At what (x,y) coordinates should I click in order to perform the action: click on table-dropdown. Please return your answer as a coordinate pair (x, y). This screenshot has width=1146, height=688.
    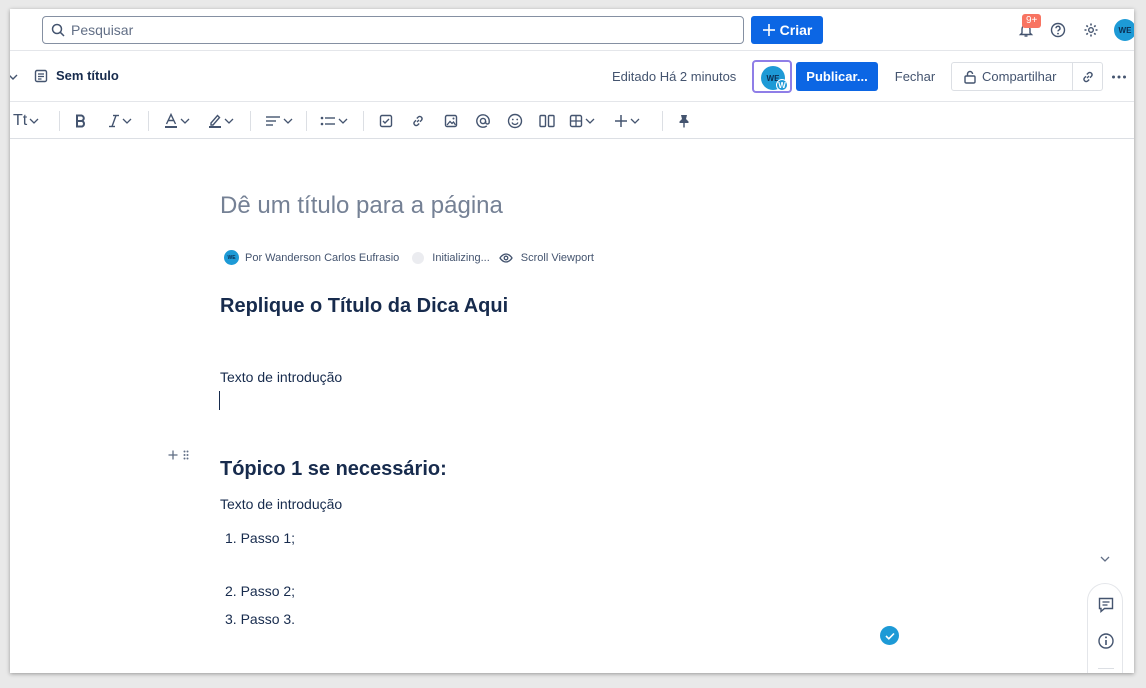
    Looking at the image, I should click on (582, 121).